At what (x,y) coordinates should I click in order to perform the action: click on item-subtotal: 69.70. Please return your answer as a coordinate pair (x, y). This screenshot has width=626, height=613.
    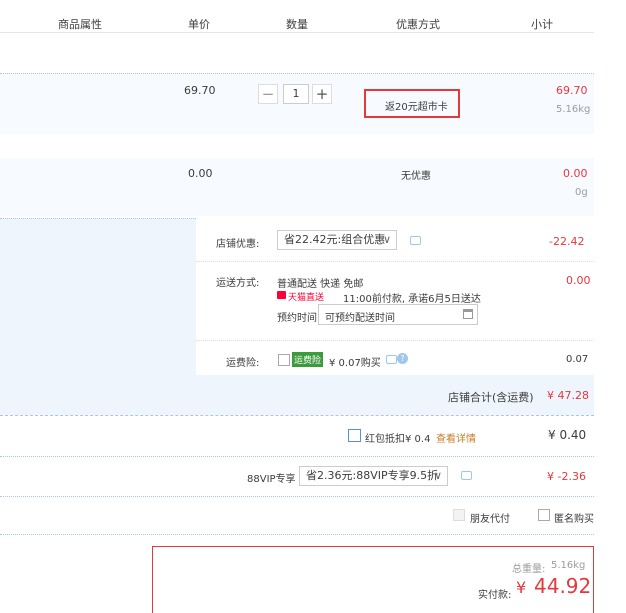
    Looking at the image, I should click on (572, 90).